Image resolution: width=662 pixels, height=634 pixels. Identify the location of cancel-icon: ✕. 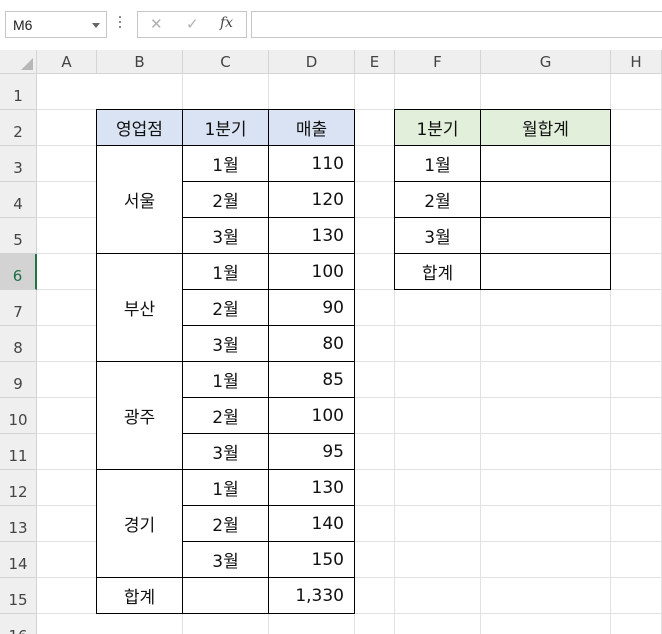
(156, 24).